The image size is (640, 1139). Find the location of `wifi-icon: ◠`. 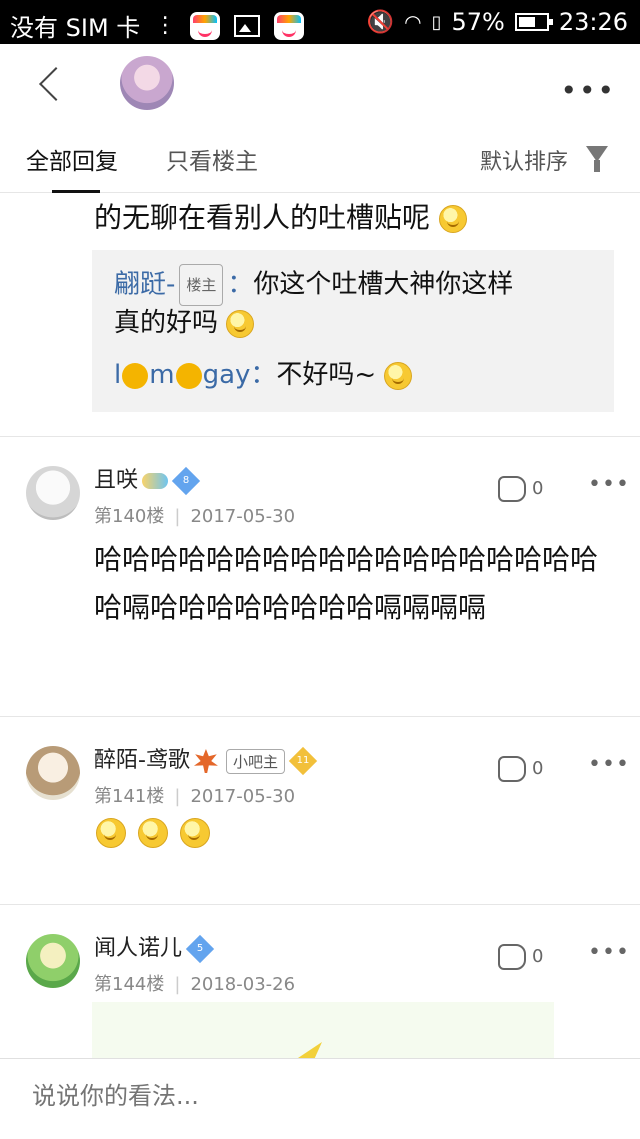

wifi-icon: ◠ is located at coordinates (413, 22).